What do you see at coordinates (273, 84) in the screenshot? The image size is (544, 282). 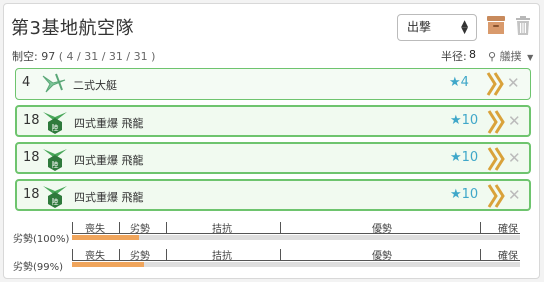 I see `equipment-slot: 4 二式大艇 ★4 ✕` at bounding box center [273, 84].